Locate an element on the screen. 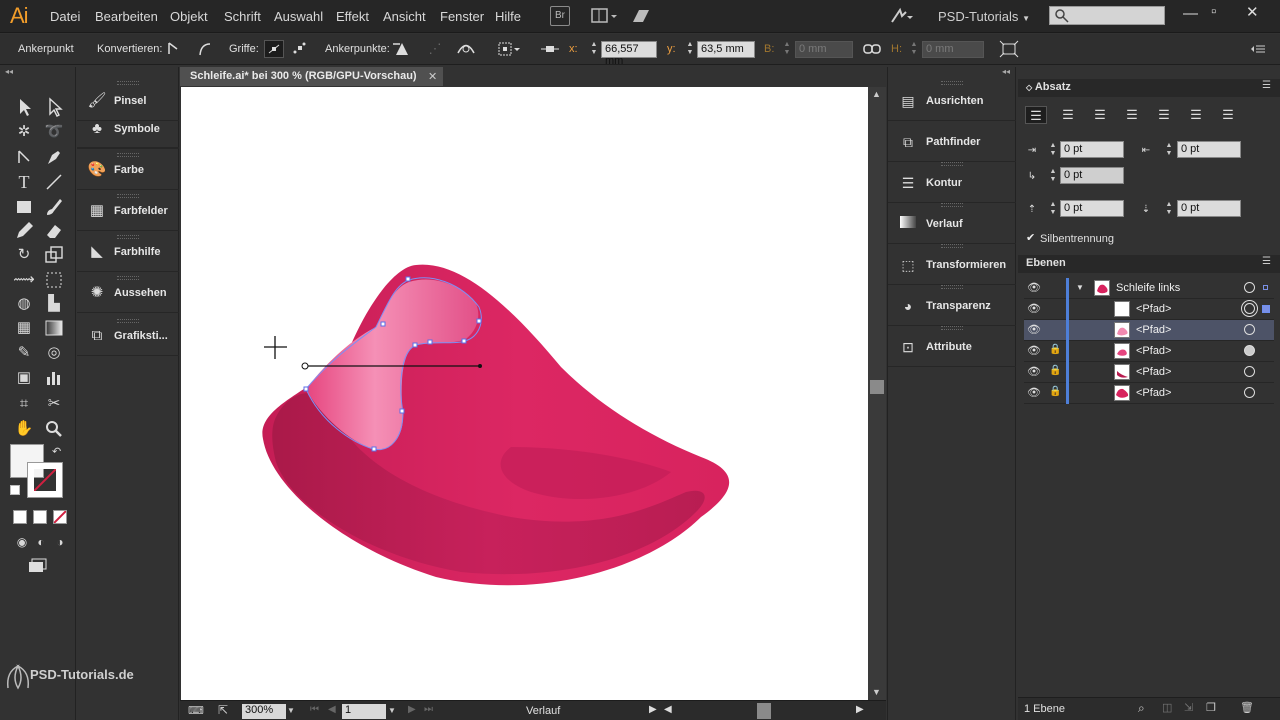 Image resolution: width=1280 pixels, height=720 pixels. align-right-button: ☰ is located at coordinates (1100, 115).